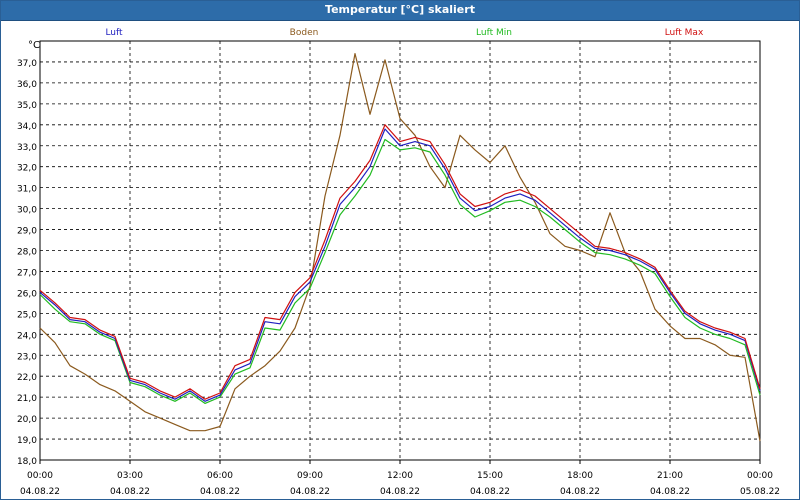  What do you see at coordinates (27, 169) in the screenshot?
I see `y-tick-label: 32,0` at bounding box center [27, 169].